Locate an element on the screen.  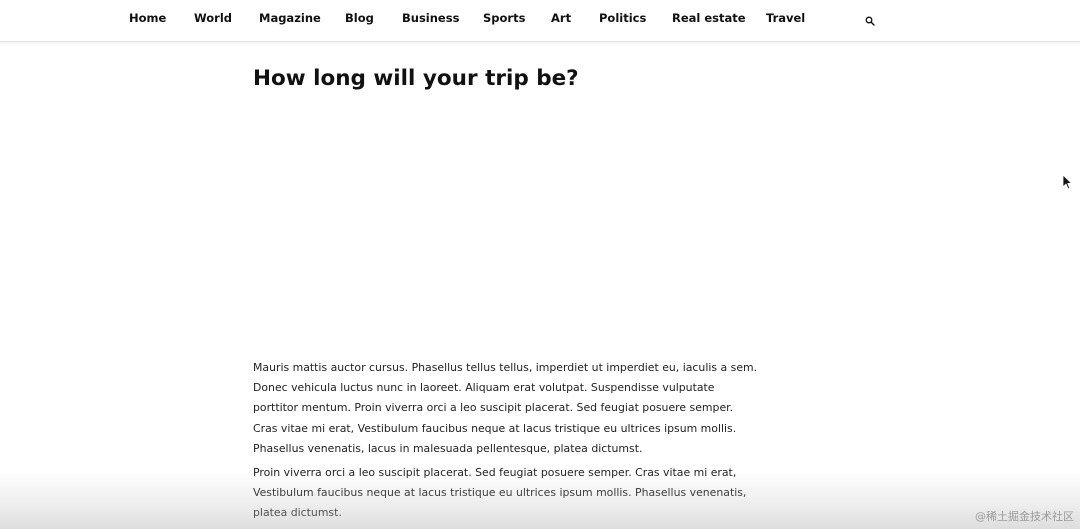
nav-item-politics: Politics is located at coordinates (622, 18).